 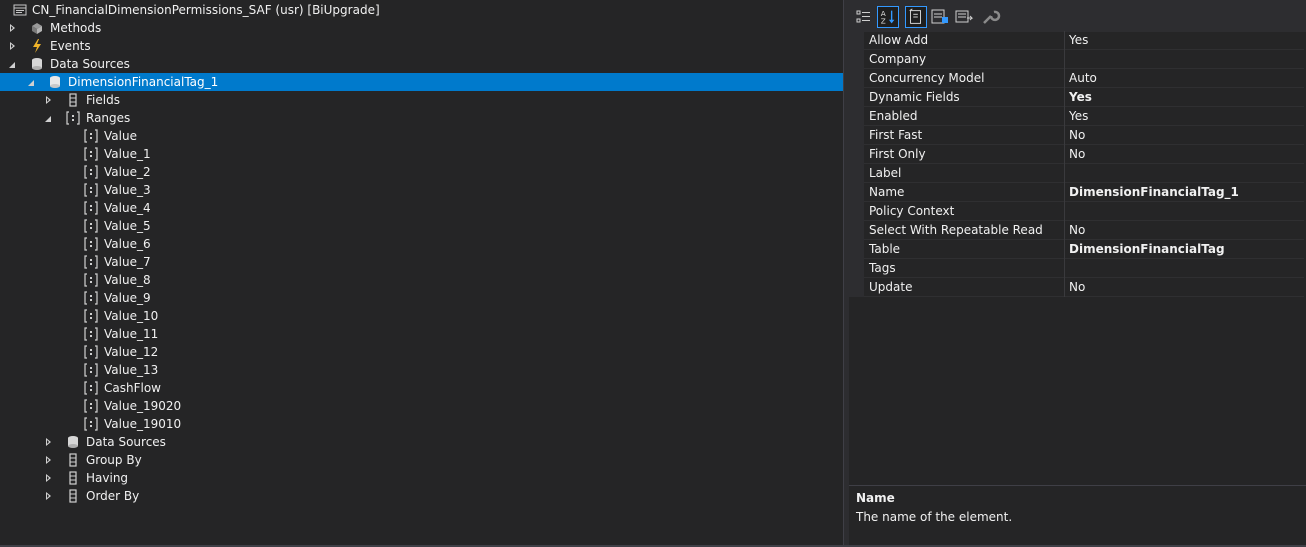 I want to click on property-row: First Only No, so click(x=1076, y=154).